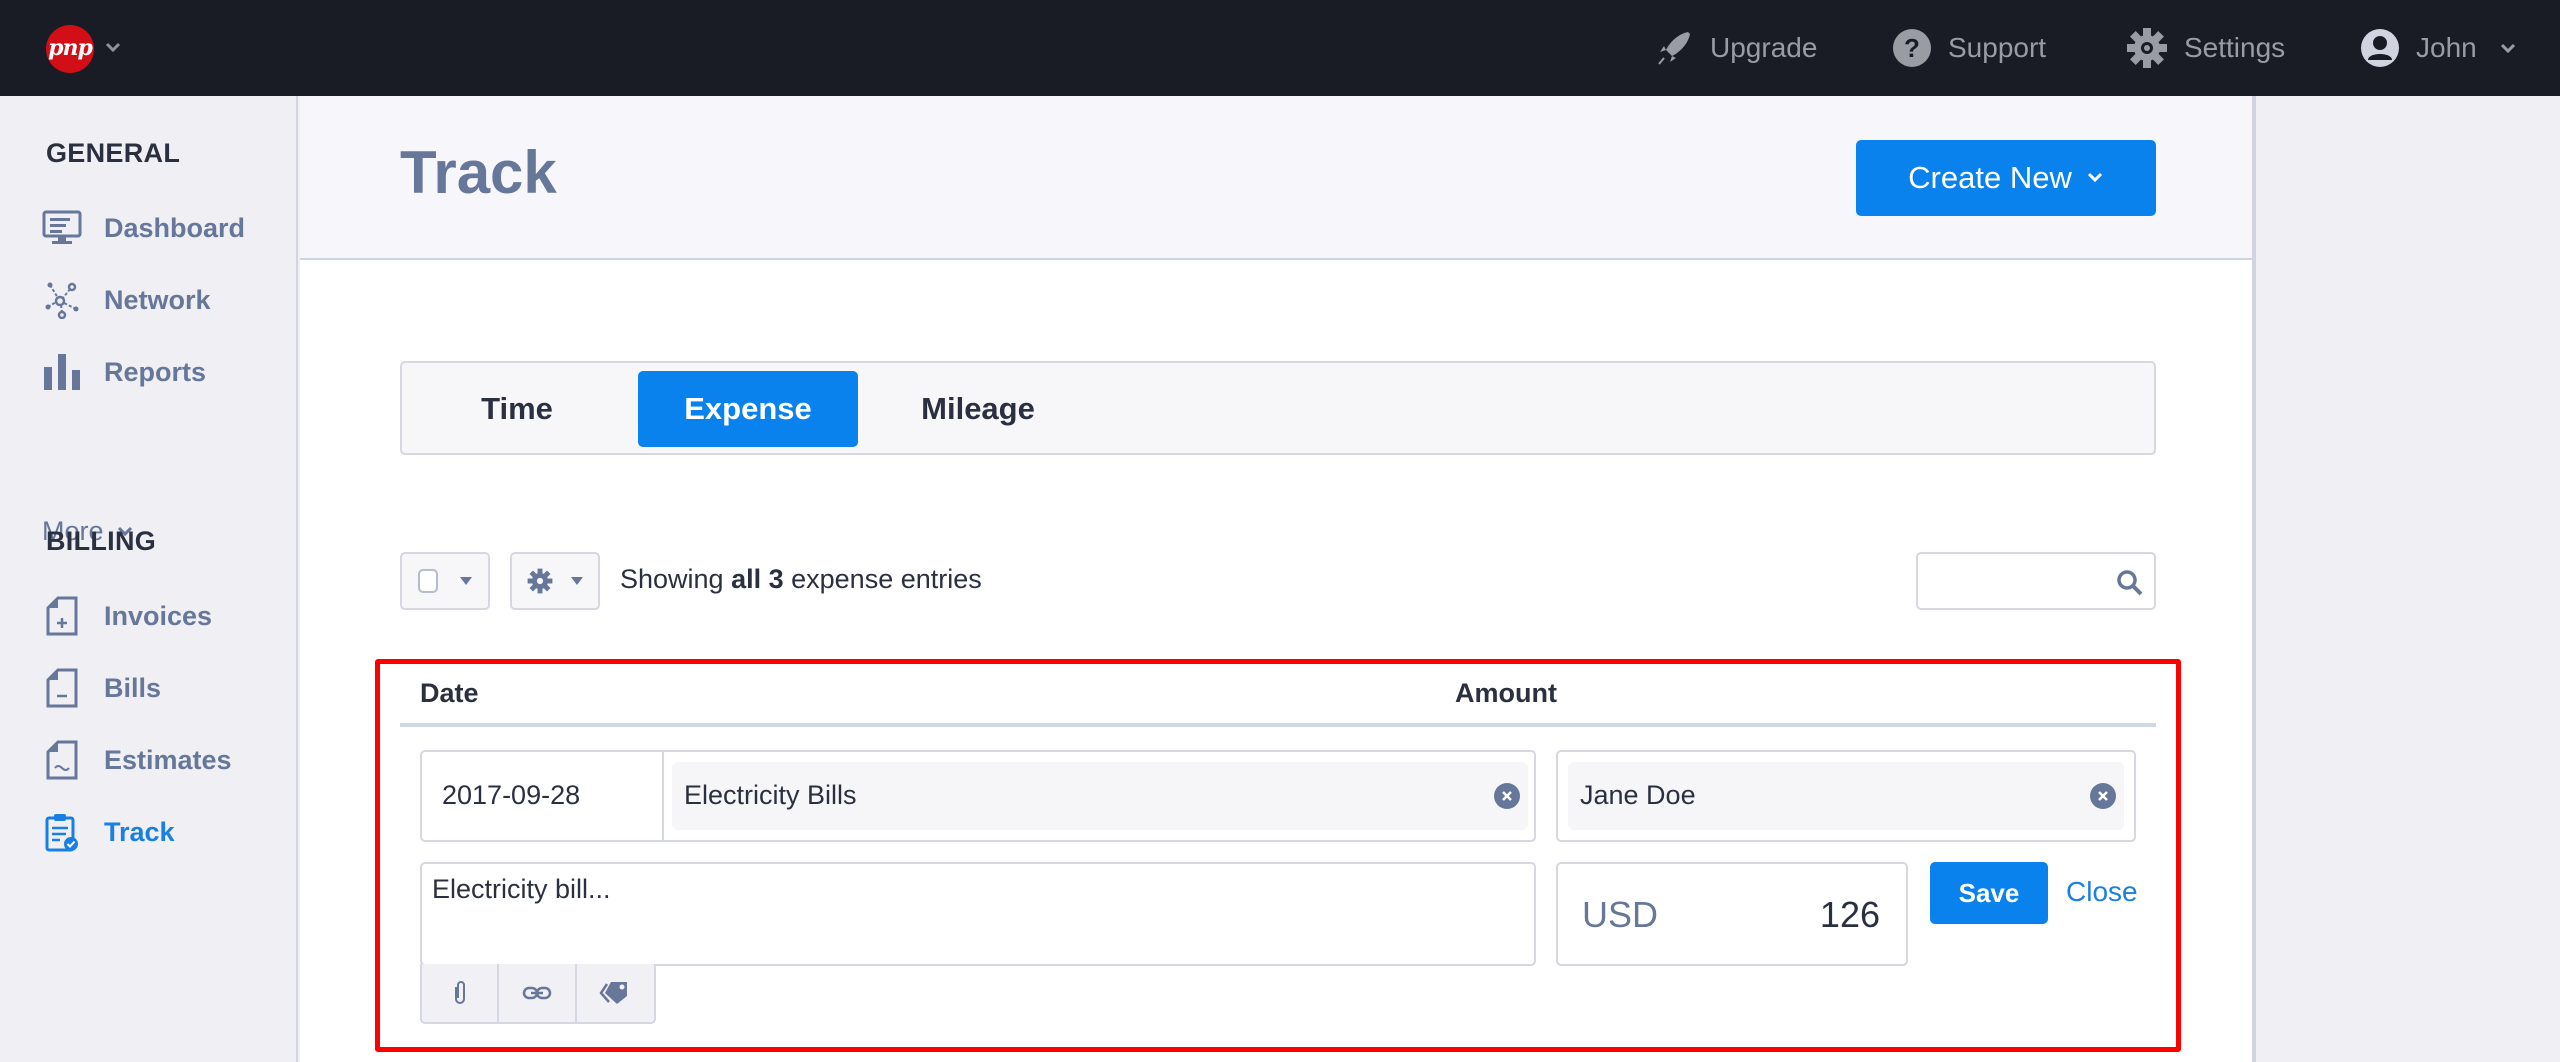 This screenshot has width=2560, height=1062. I want to click on estimate-icon, so click(62, 760).